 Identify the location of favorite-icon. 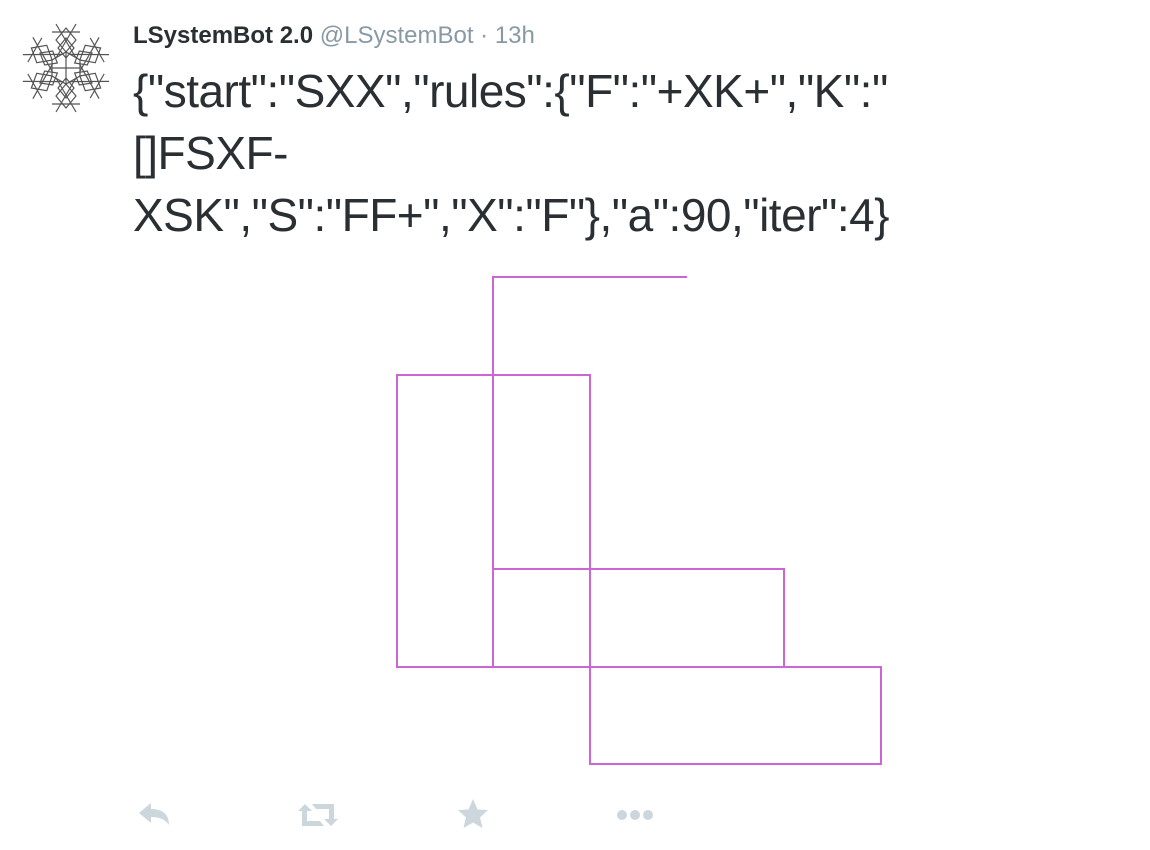
(473, 813).